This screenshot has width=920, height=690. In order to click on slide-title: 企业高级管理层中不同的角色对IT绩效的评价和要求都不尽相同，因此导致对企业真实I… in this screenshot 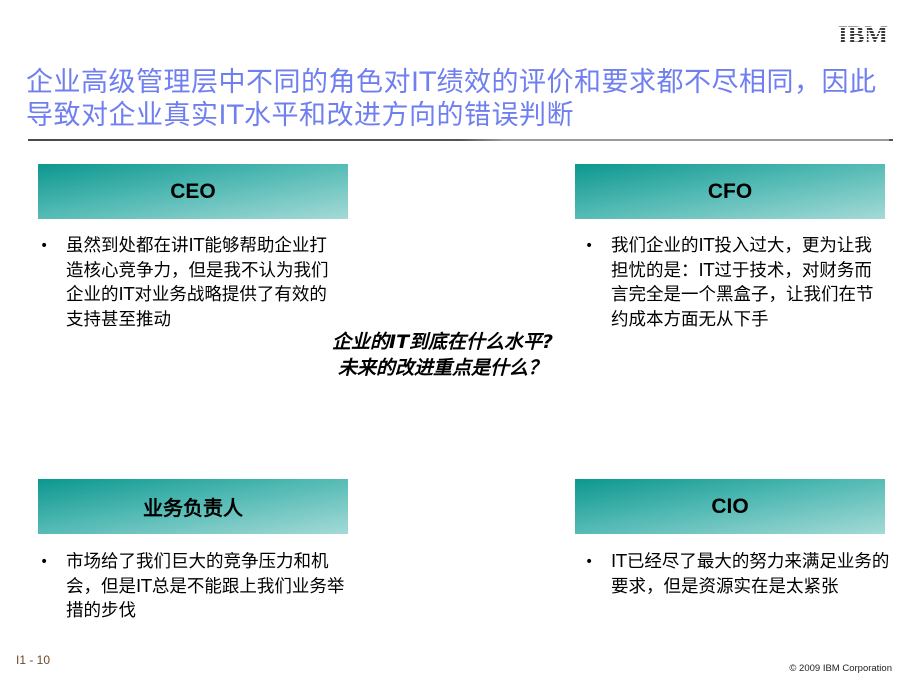, I will do `click(451, 99)`.